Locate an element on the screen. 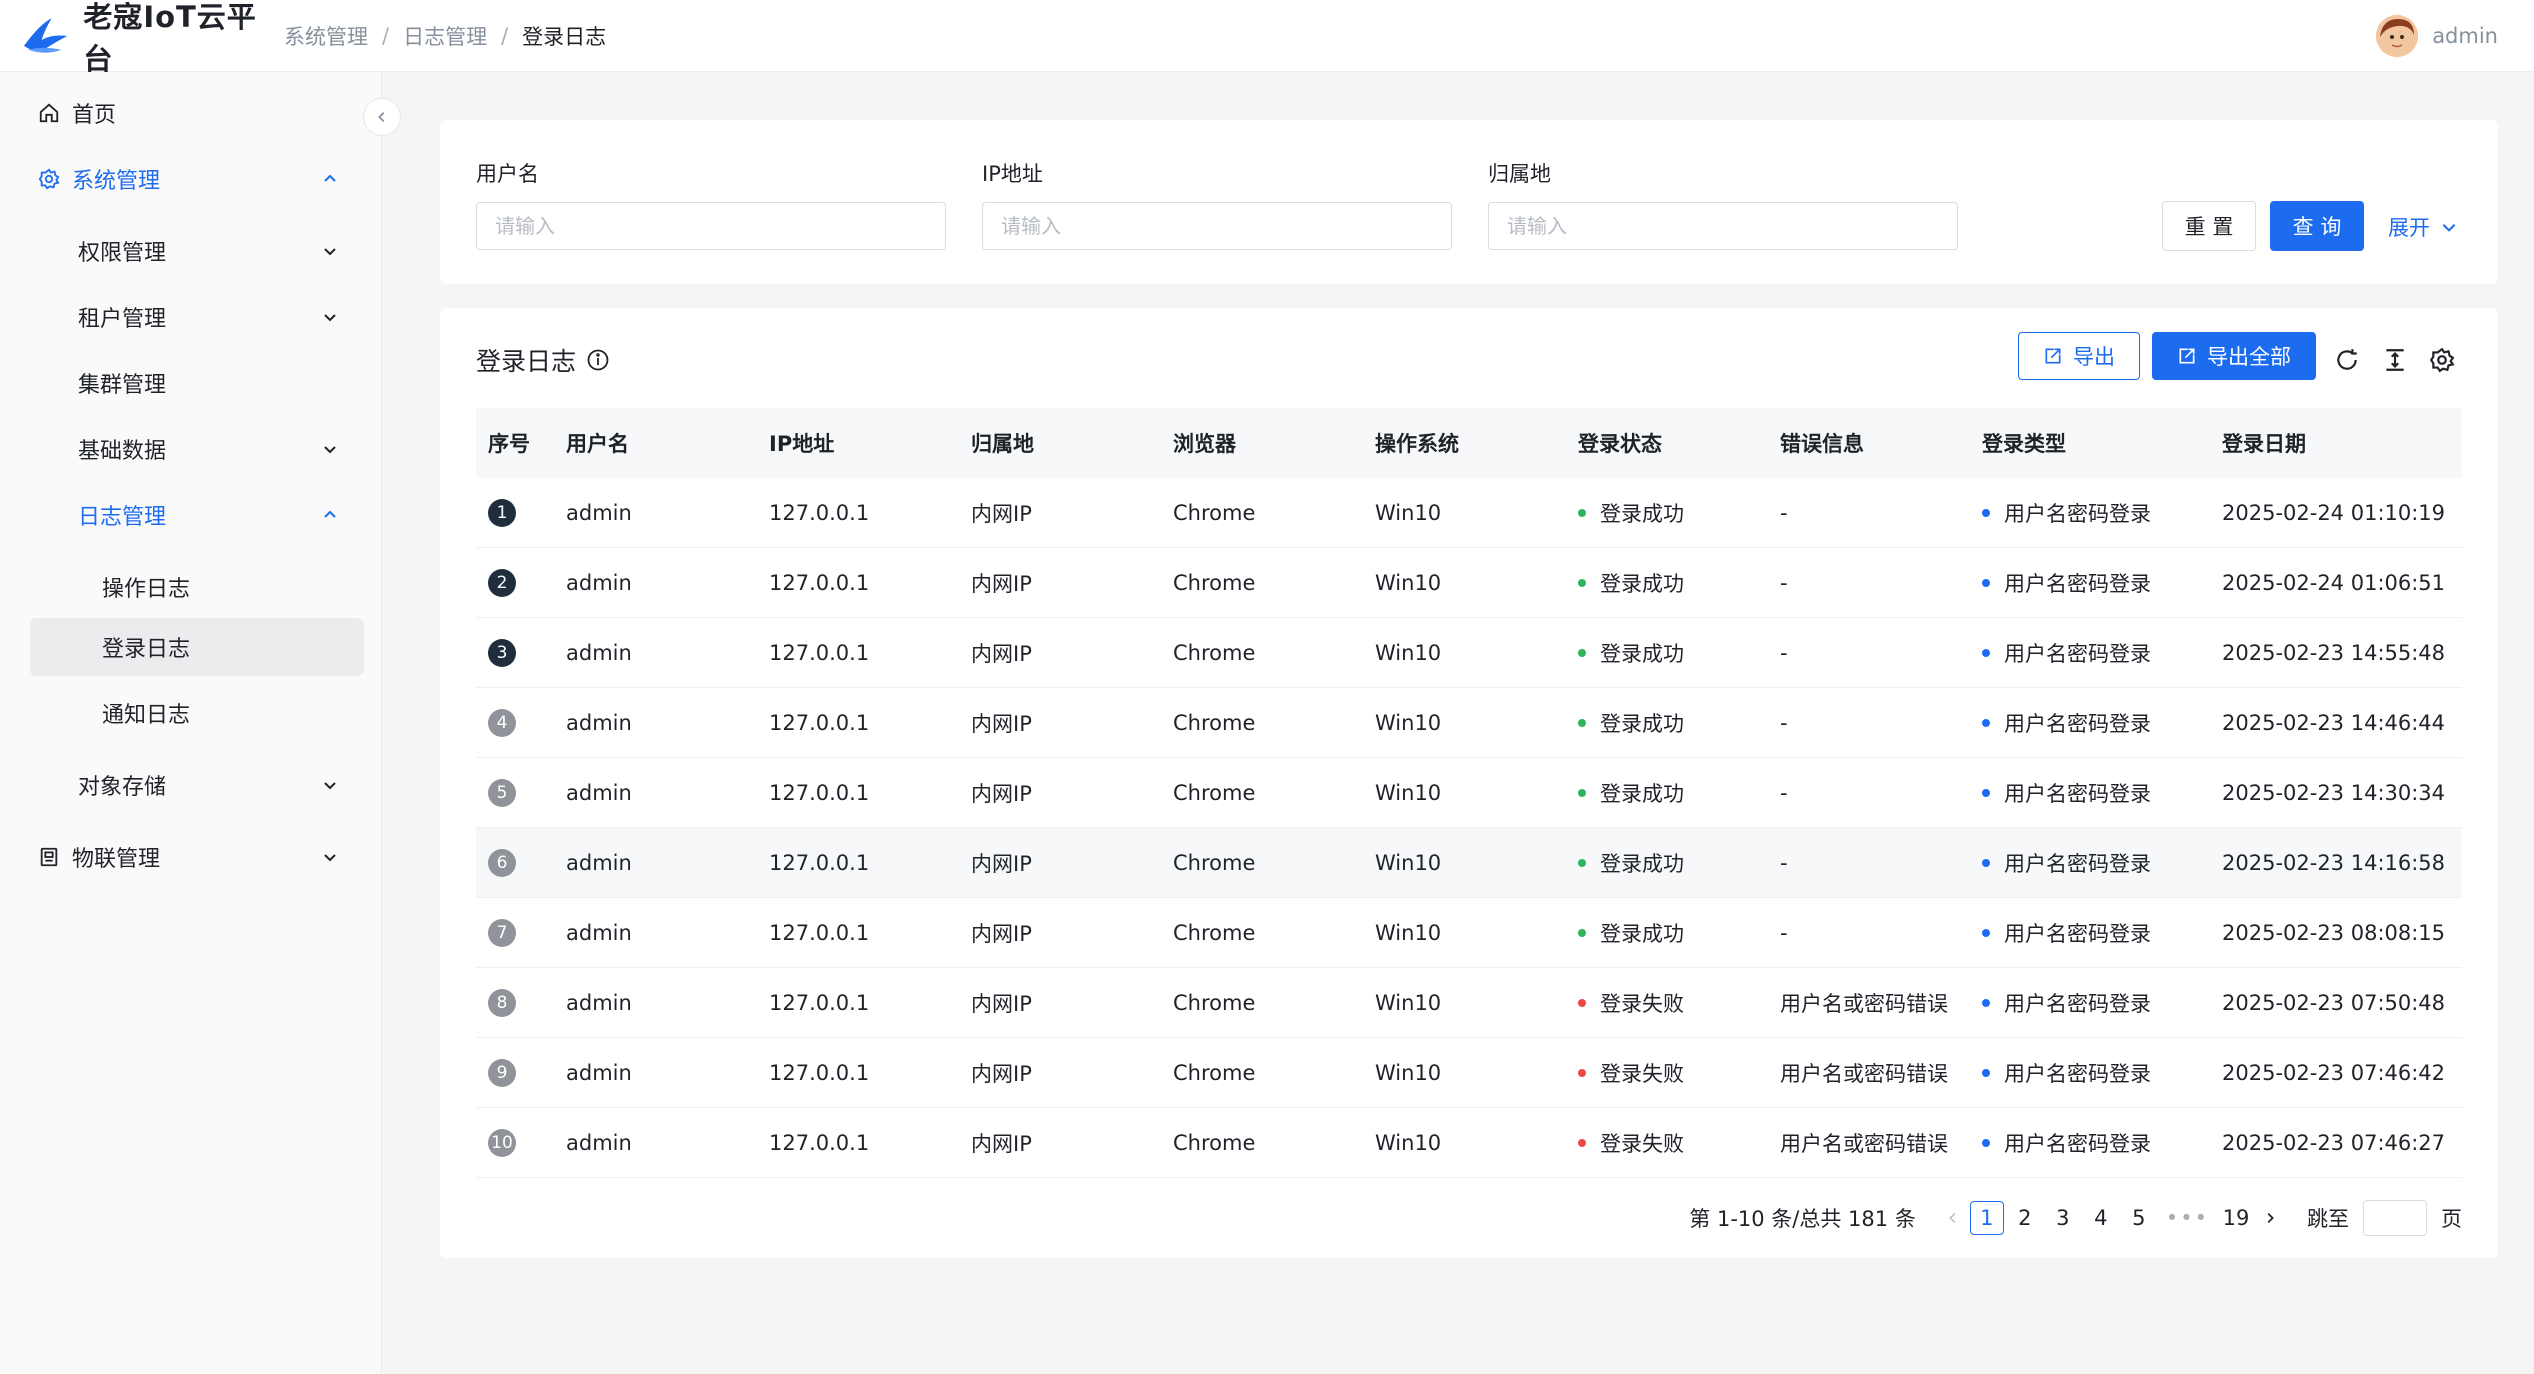 This screenshot has height=1374, width=2534. status-text: 登录失败 is located at coordinates (1642, 1073).